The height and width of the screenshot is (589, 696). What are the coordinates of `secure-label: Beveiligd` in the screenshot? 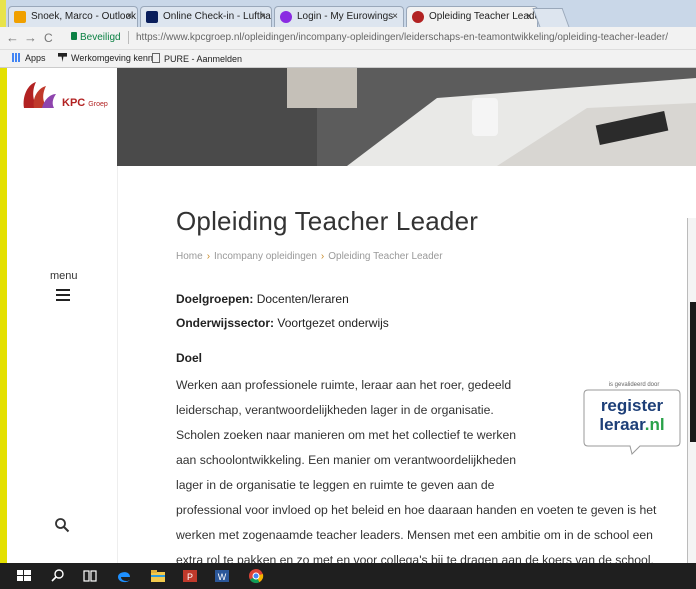 It's located at (100, 37).